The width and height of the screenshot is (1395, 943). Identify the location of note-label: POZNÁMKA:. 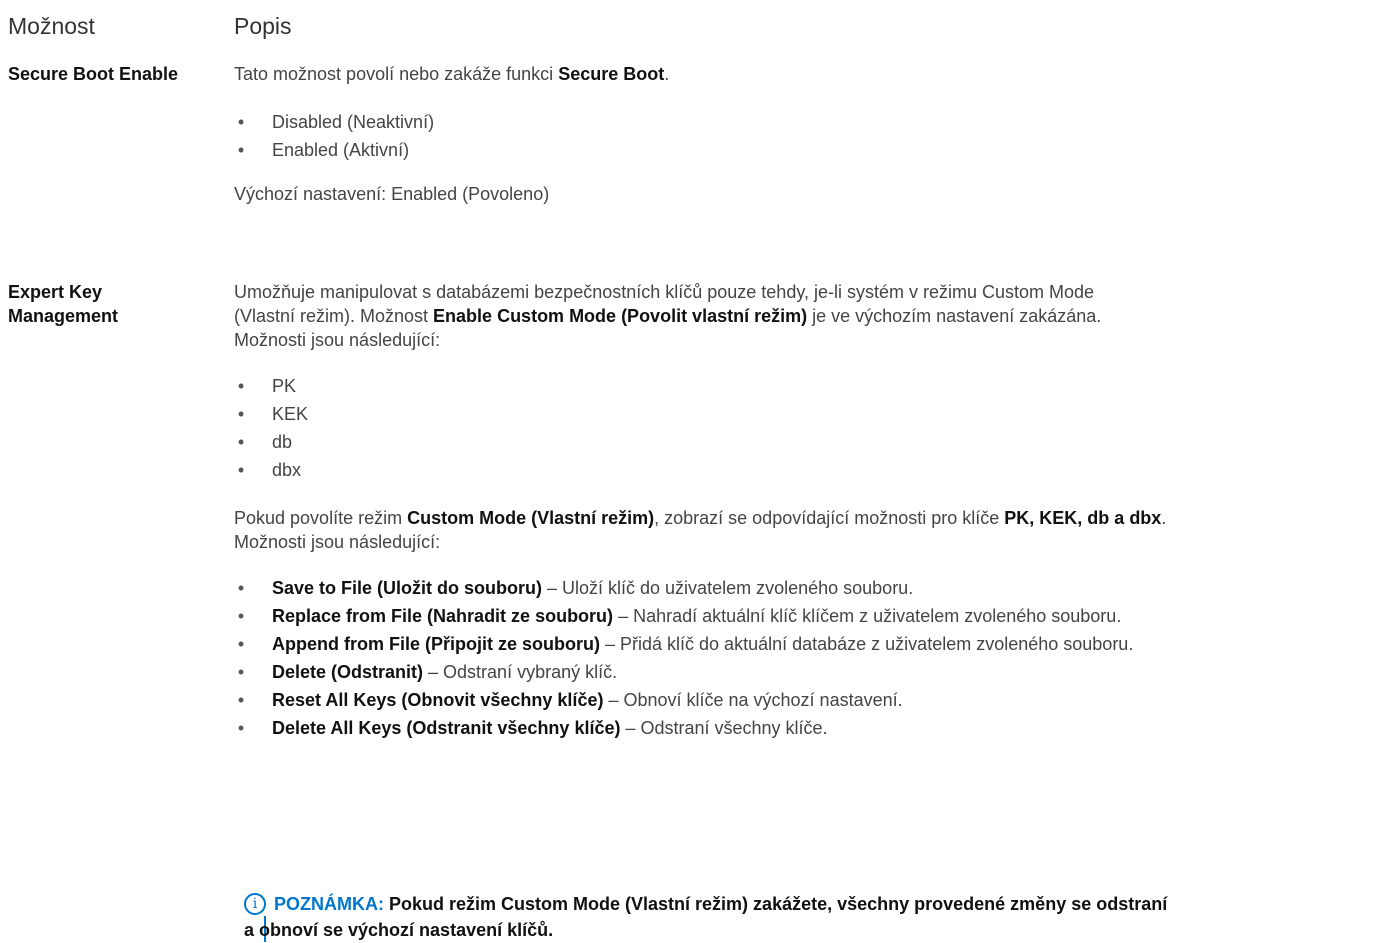
(329, 904).